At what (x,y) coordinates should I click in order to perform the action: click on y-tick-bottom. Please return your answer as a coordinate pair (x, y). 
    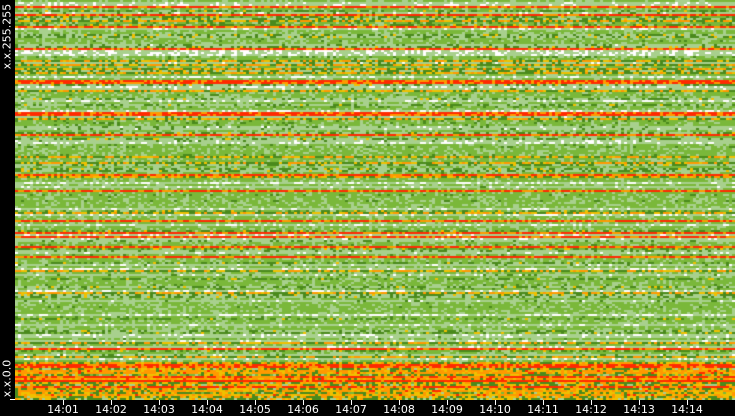
    Looking at the image, I should click on (12, 399).